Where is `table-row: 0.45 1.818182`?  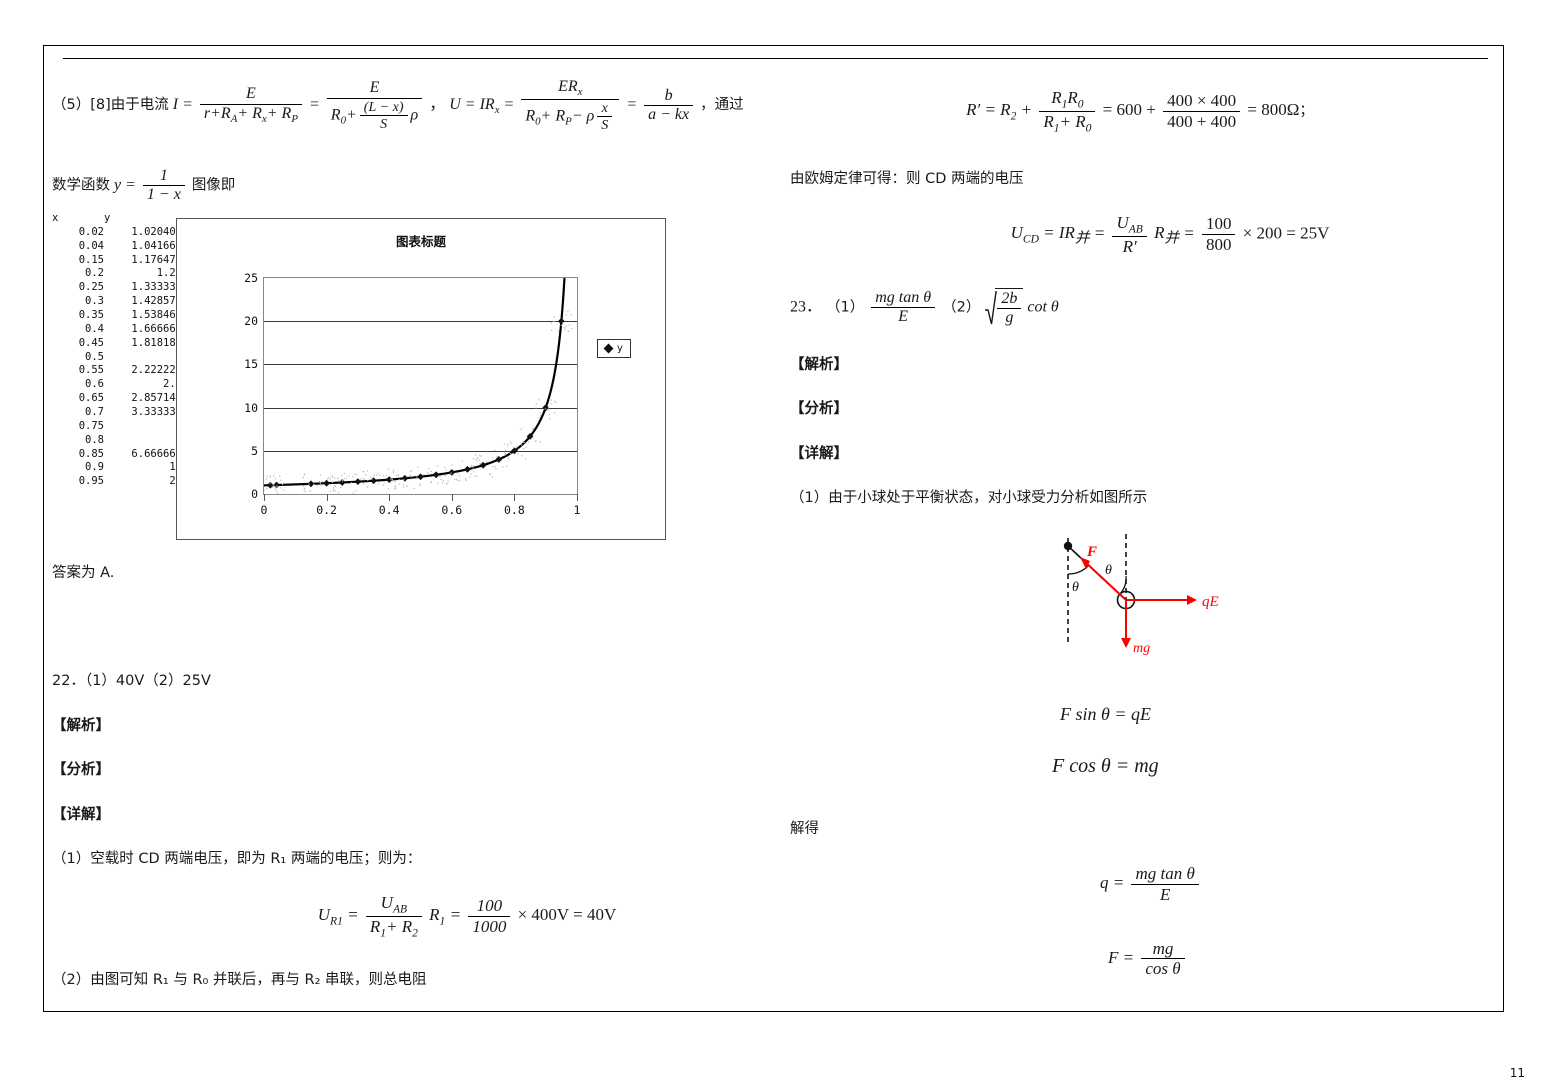 table-row: 0.45 1.818182 is located at coordinates (117, 344).